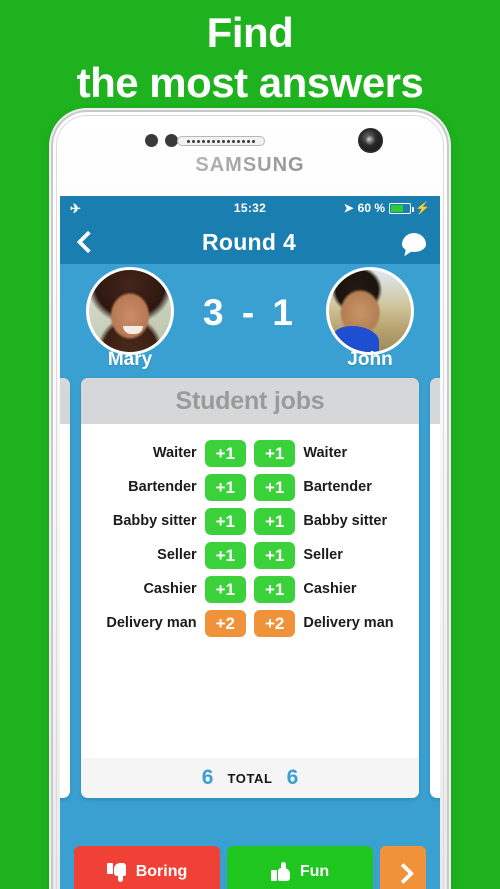 The height and width of the screenshot is (889, 500). I want to click on answer-row: Babby sitter +1 +1 Babby sitter, so click(250, 521).